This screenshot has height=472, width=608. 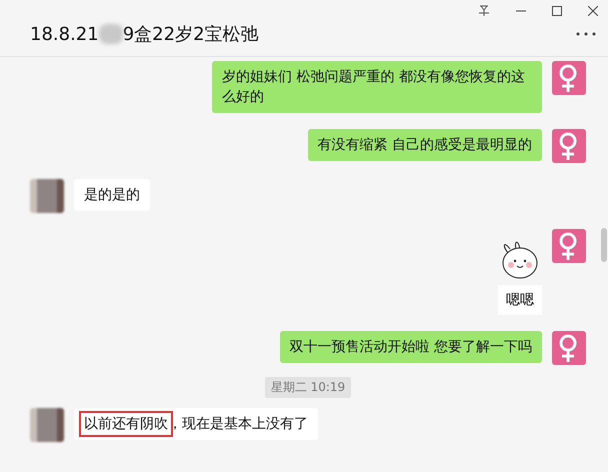 I want to click on message-bubble: 有没有缩紧 自己的感受是最明显的, so click(x=425, y=145).